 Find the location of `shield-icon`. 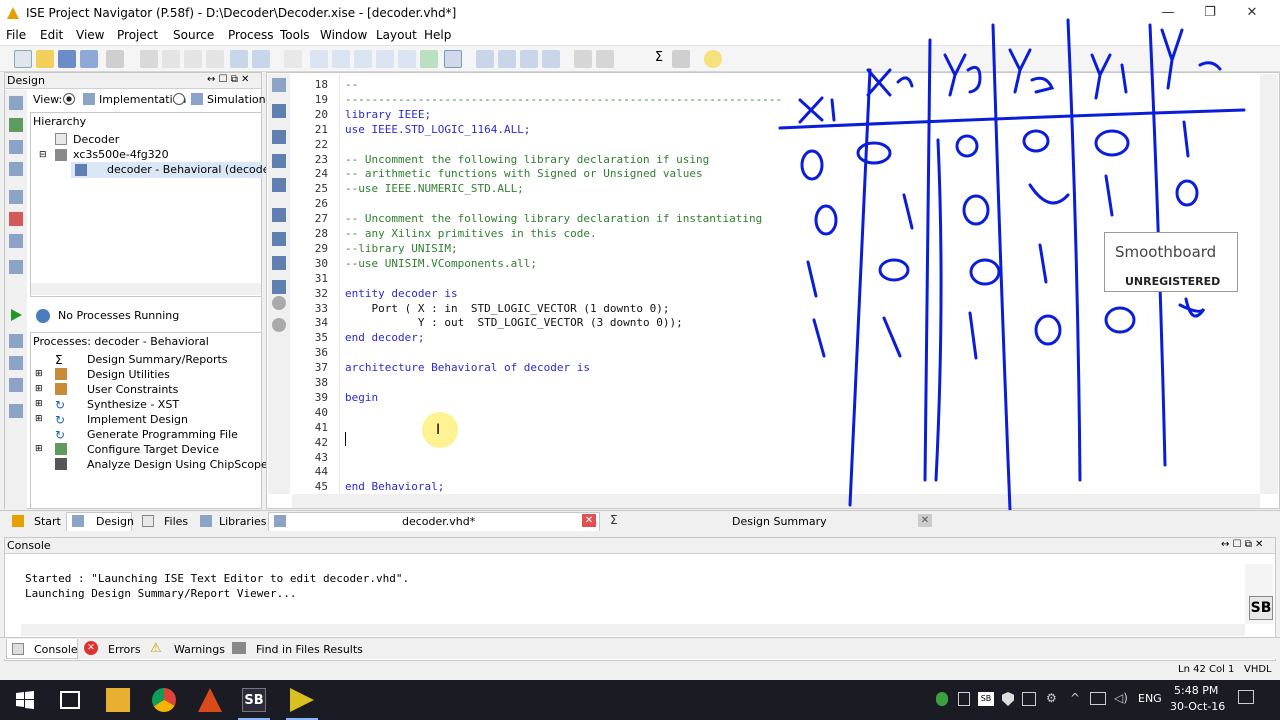

shield-icon is located at coordinates (1008, 699).